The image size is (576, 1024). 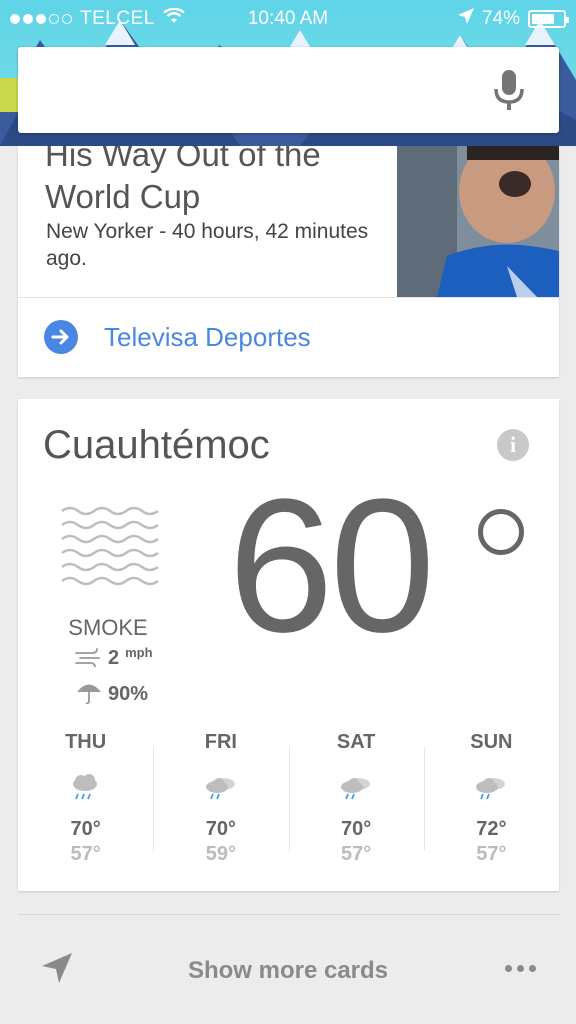 What do you see at coordinates (491, 742) in the screenshot?
I see `forecast-day-name: SUN` at bounding box center [491, 742].